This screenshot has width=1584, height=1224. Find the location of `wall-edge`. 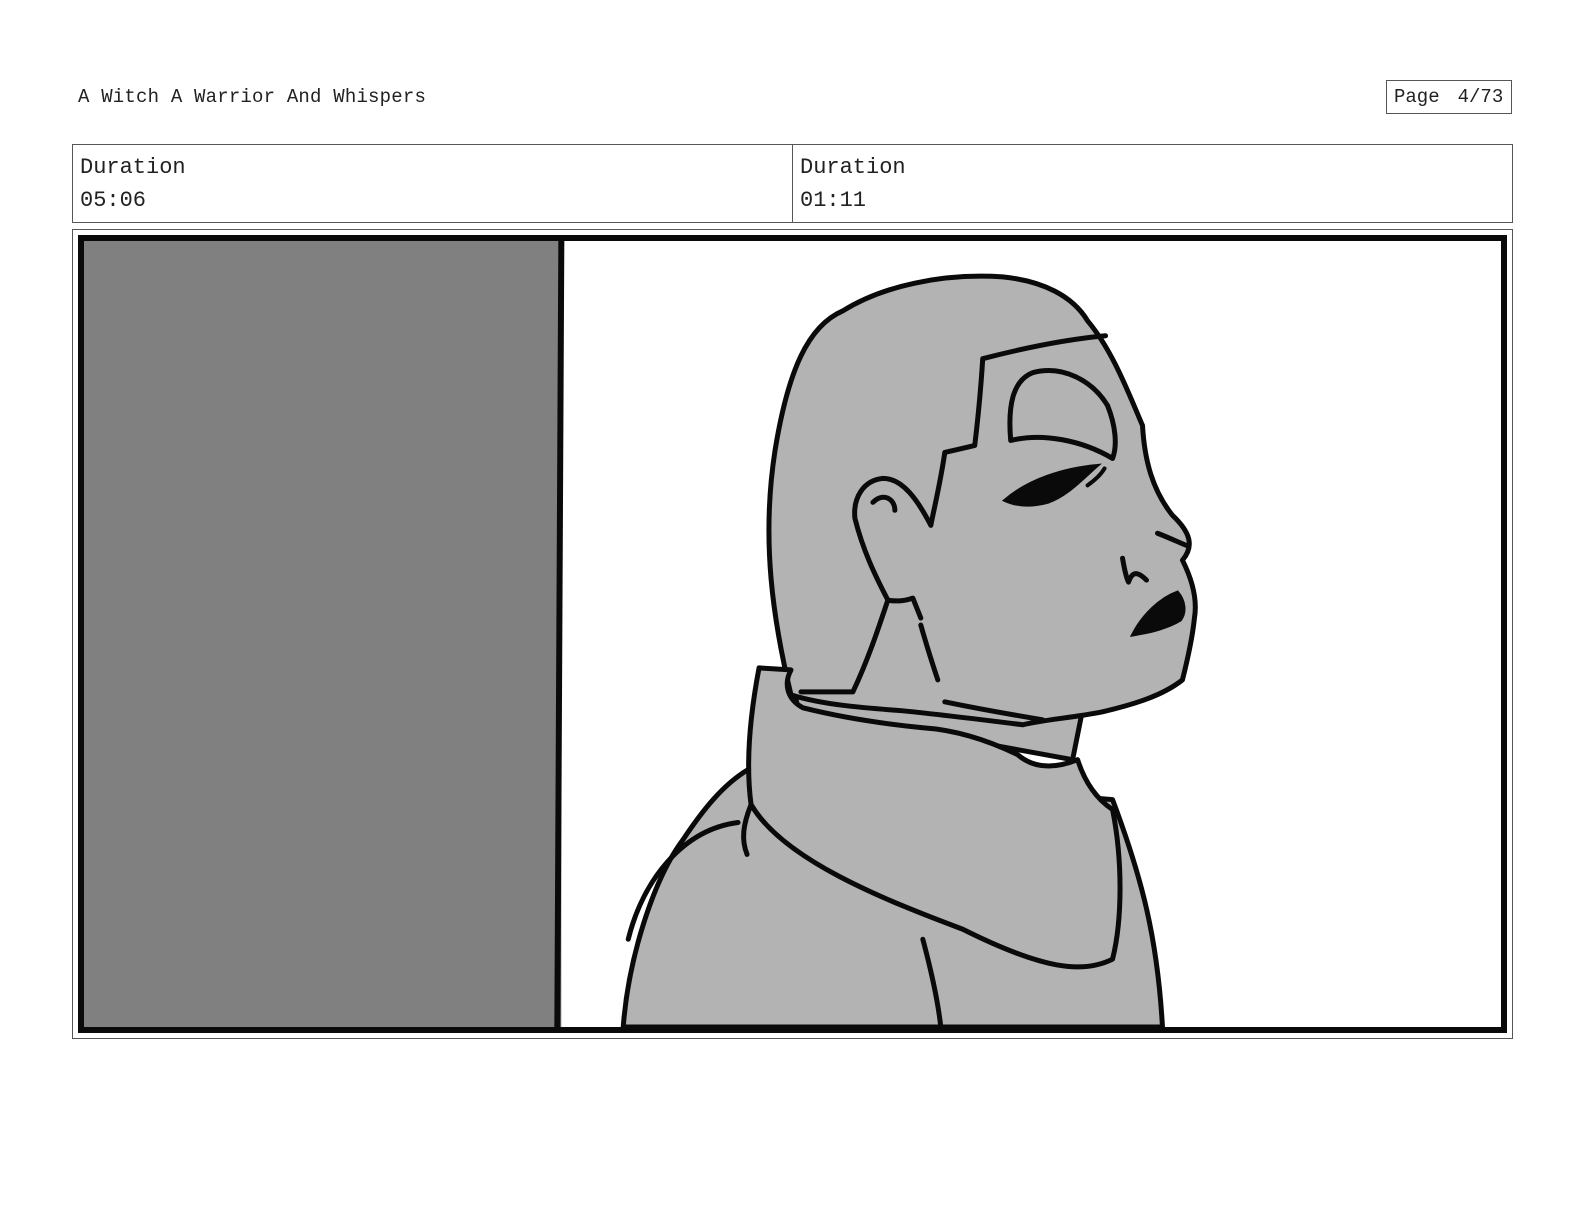

wall-edge is located at coordinates (559, 634).